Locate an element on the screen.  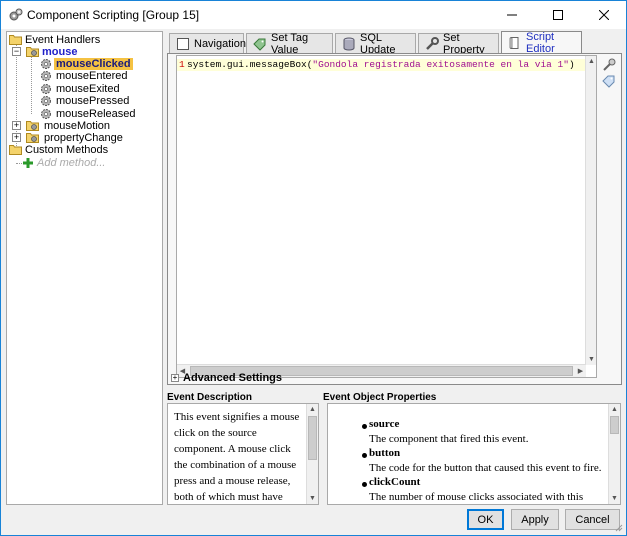
tree-item-mouseexited: mouseExited is located at coordinates (100, 89).